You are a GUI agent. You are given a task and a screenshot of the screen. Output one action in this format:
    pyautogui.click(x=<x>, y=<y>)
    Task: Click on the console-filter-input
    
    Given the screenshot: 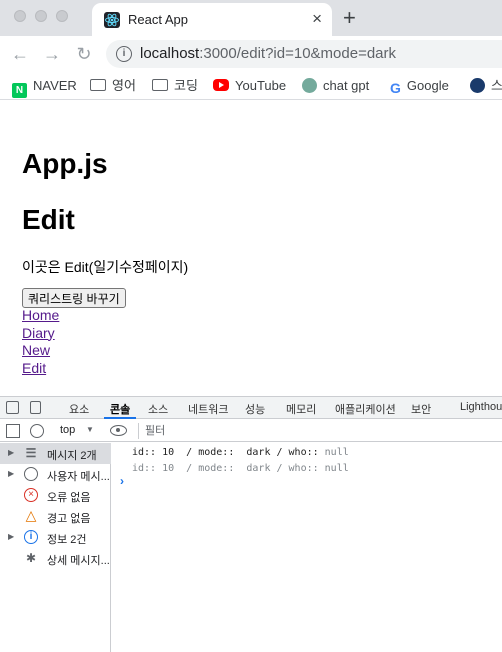 What is the action you would take?
    pyautogui.click(x=318, y=431)
    